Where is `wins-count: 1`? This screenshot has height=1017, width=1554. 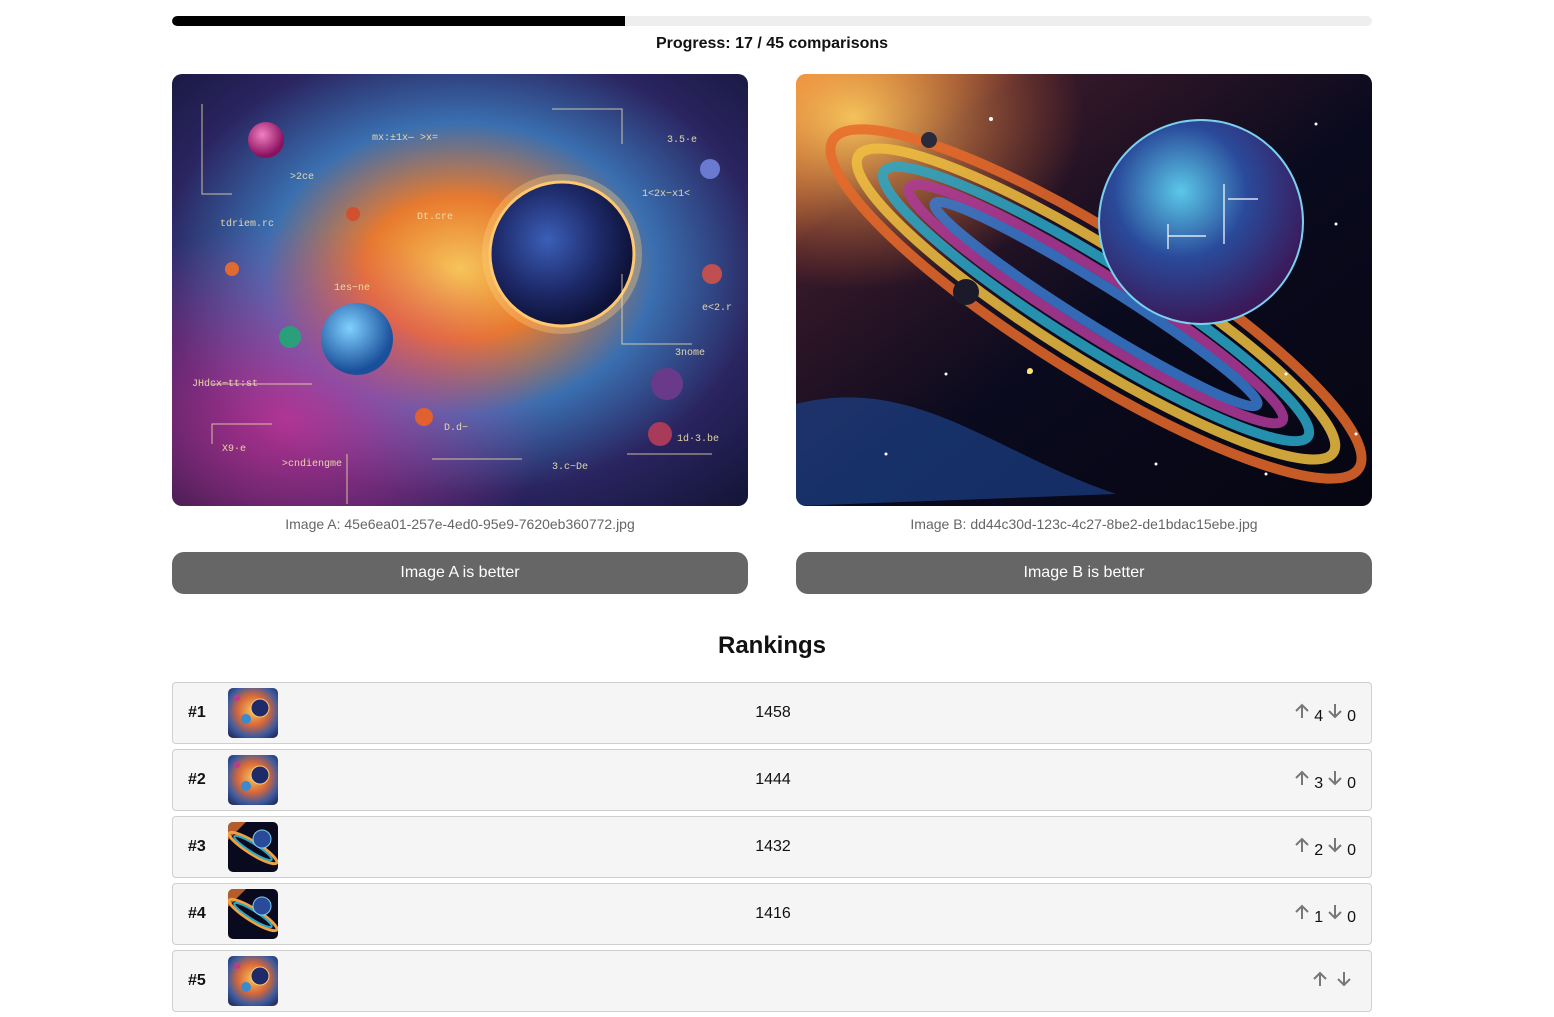 wins-count: 1 is located at coordinates (1319, 917).